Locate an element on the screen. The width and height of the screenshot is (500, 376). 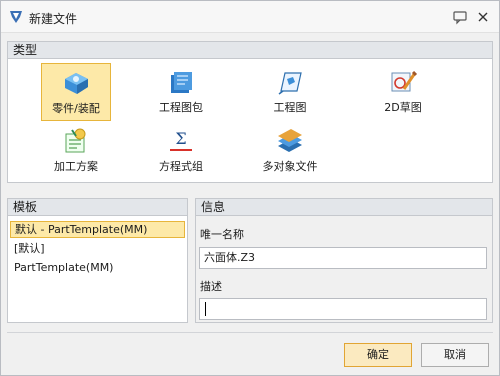
unique-name-label: 唯一名称 is located at coordinates (222, 234).